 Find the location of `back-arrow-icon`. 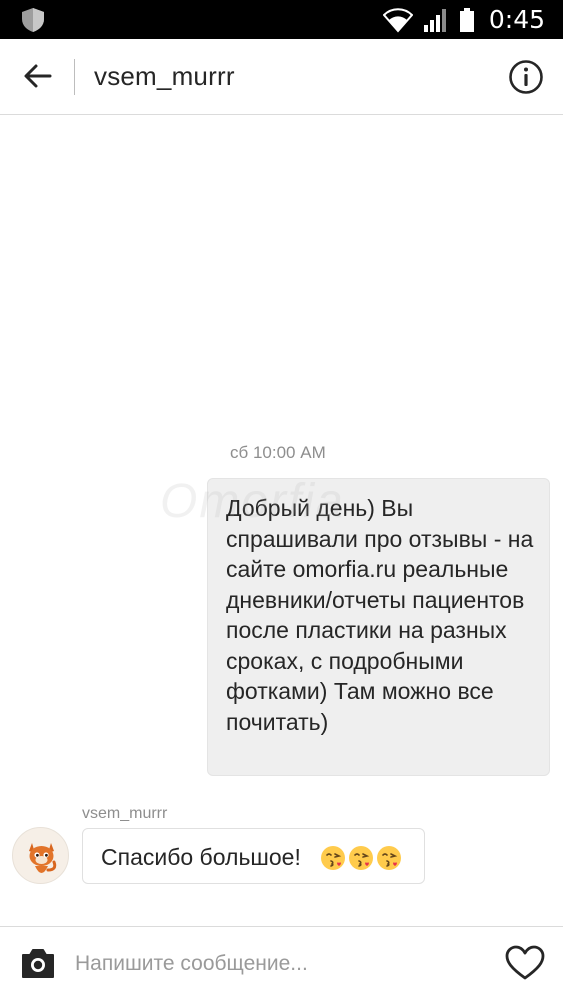

back-arrow-icon is located at coordinates (38, 76).